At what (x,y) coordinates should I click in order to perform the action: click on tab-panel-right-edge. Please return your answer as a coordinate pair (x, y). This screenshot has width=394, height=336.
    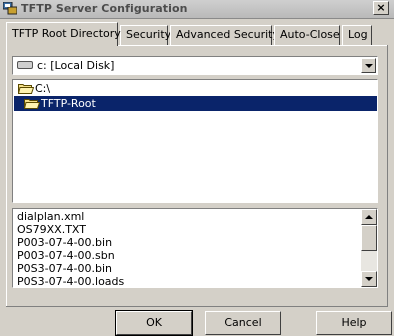
    Looking at the image, I should click on (387, 176).